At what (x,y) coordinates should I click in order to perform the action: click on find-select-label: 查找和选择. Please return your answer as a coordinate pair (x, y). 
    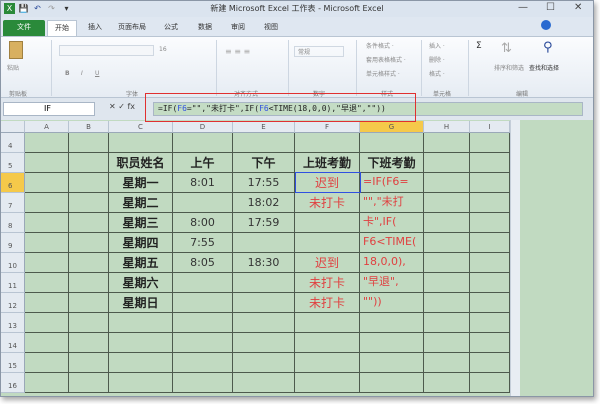
    Looking at the image, I should click on (544, 67).